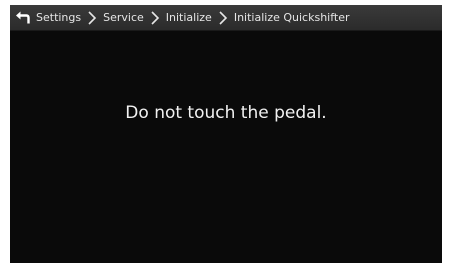 This screenshot has width=450, height=268. I want to click on back-arrow-icon, so click(23, 17).